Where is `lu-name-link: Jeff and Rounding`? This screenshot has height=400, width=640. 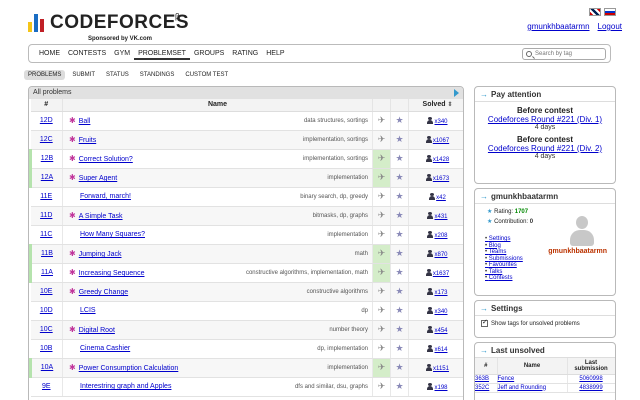 lu-name-link: Jeff and Rounding is located at coordinates (522, 388).